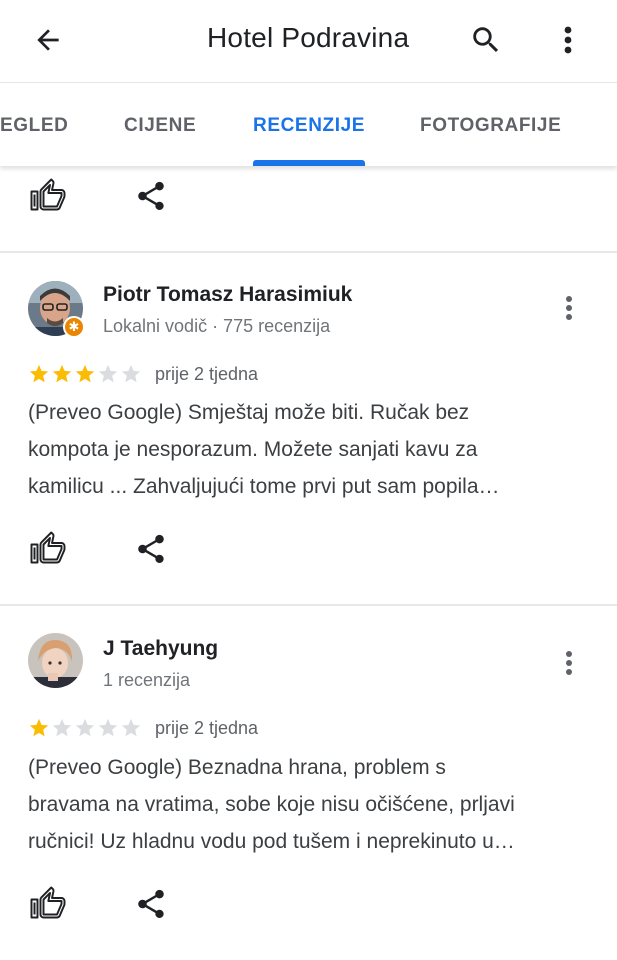 The width and height of the screenshot is (617, 960). Describe the element at coordinates (56, 309) in the screenshot. I see `avatar: ✱` at that location.